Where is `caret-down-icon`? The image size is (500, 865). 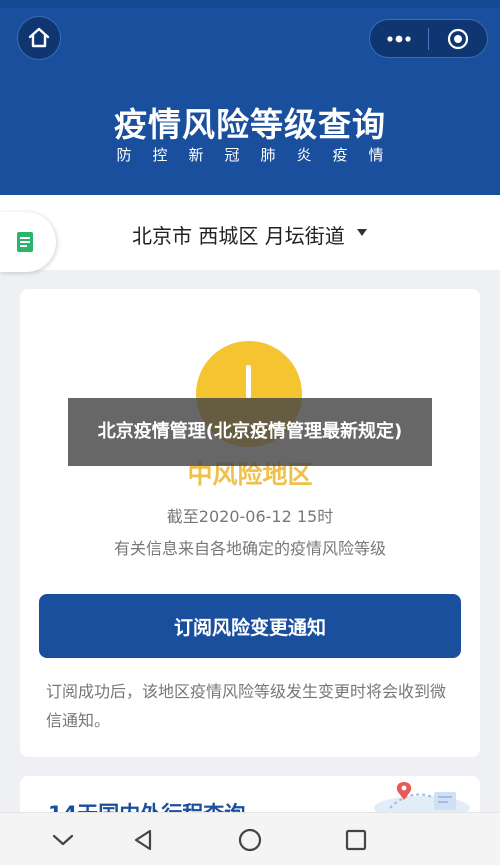
caret-down-icon is located at coordinates (362, 232).